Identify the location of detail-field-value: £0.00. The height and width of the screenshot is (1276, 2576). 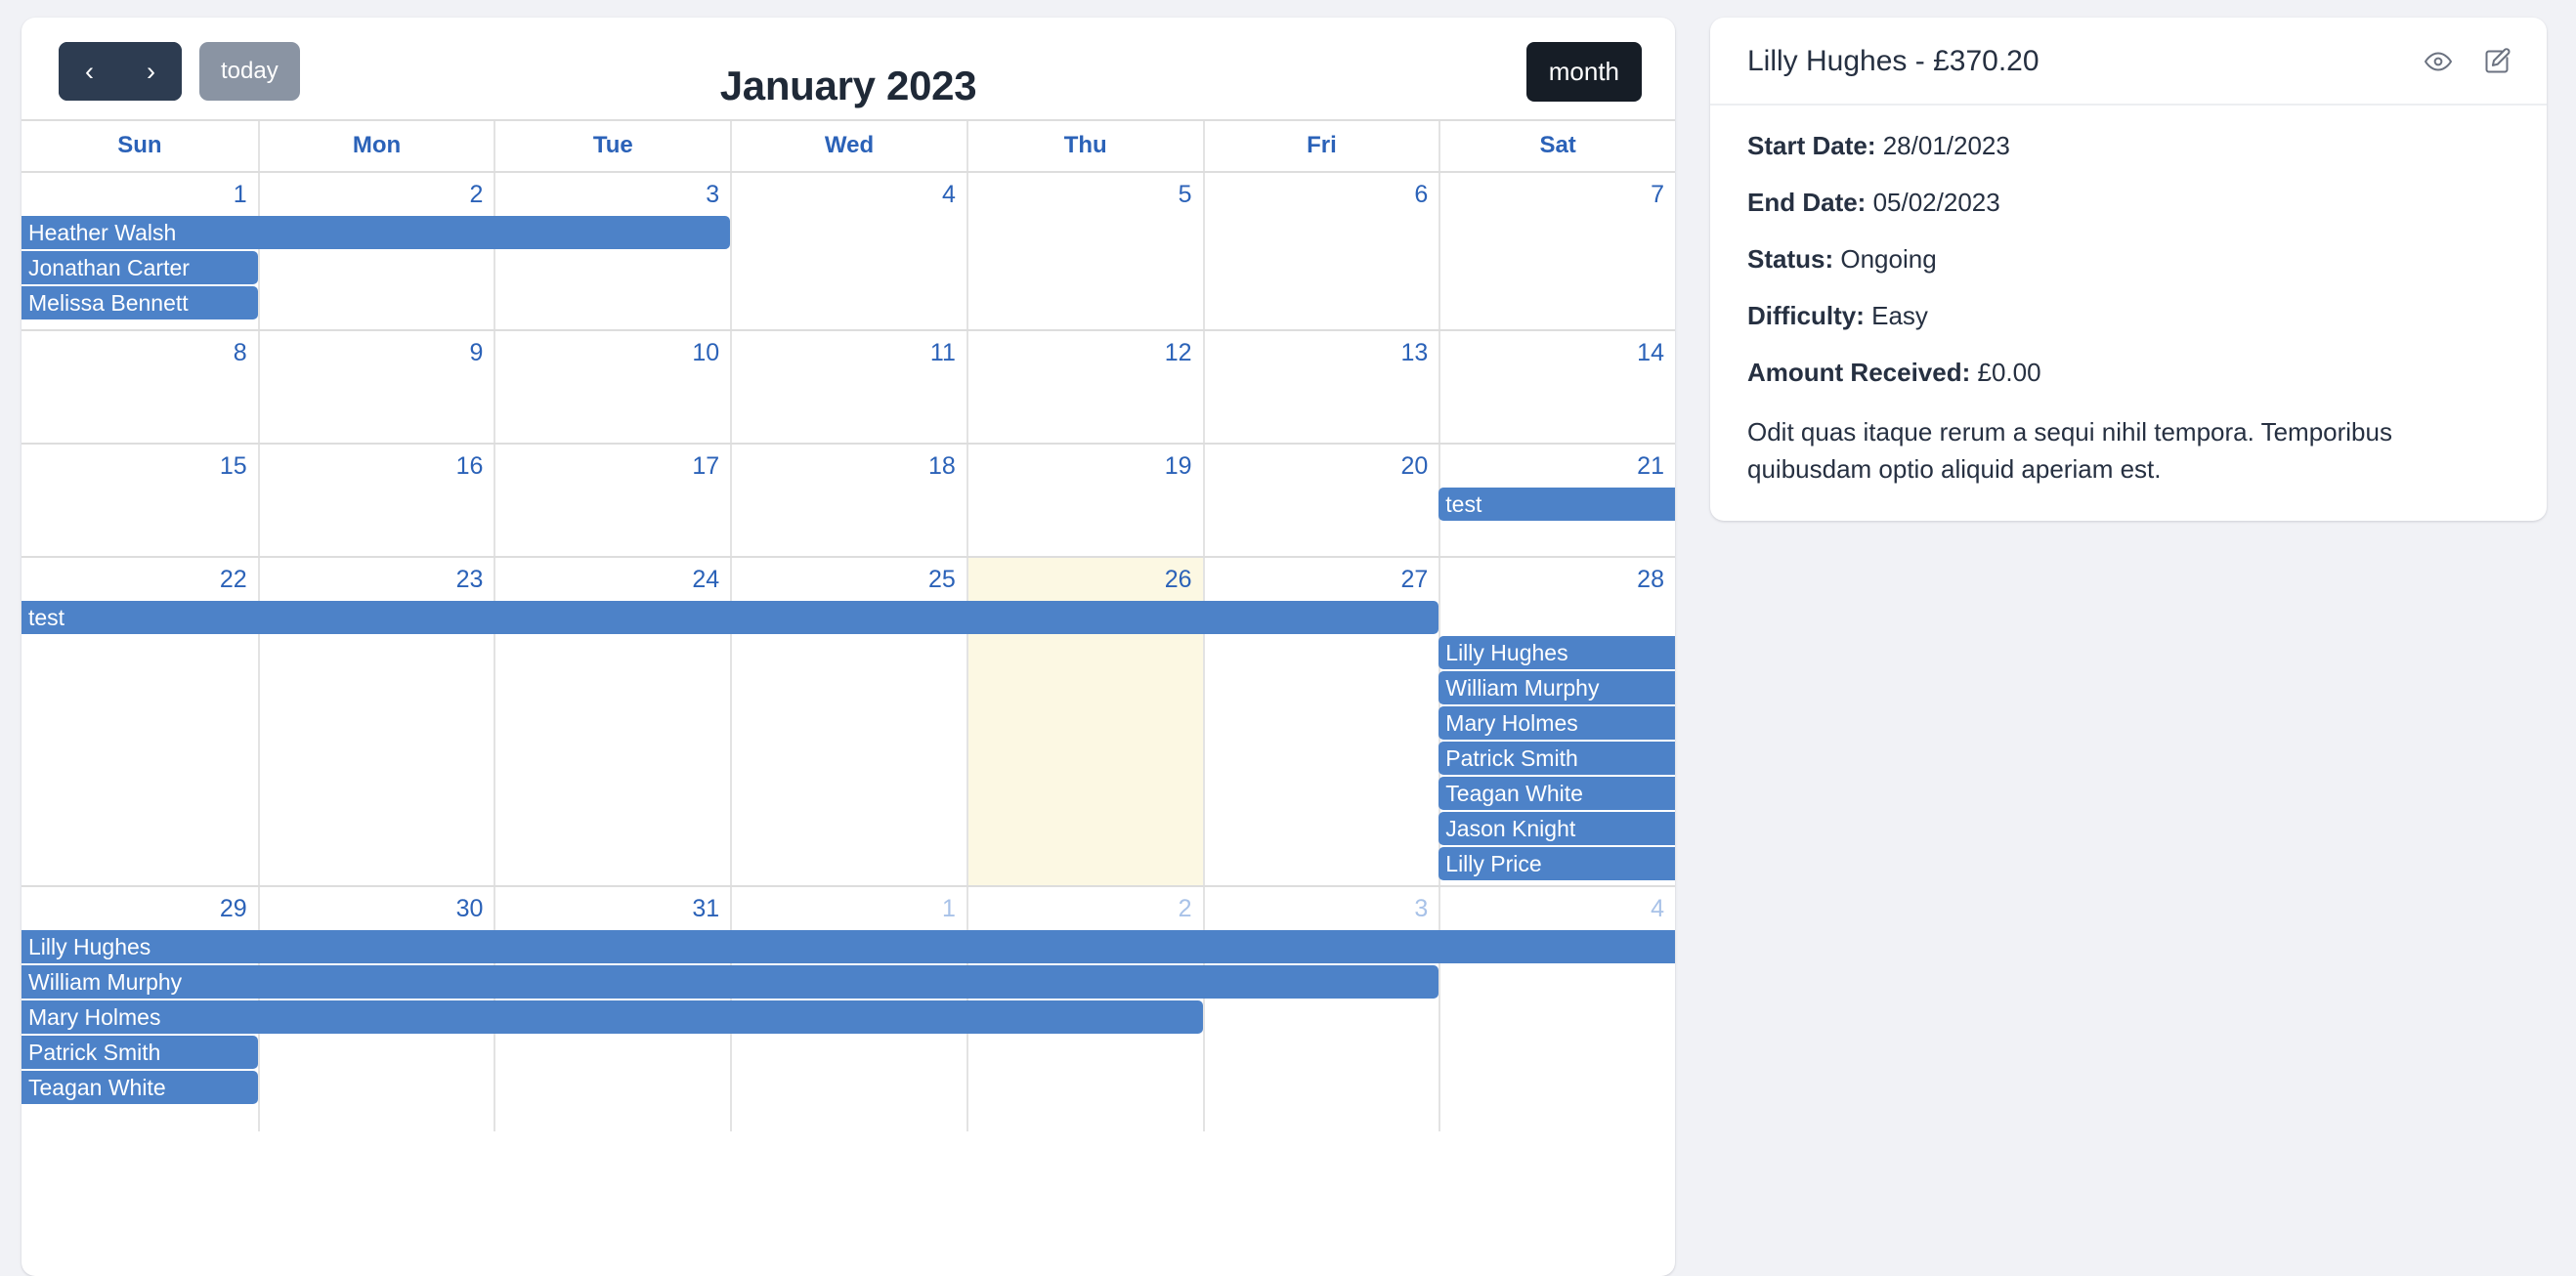
(2009, 372).